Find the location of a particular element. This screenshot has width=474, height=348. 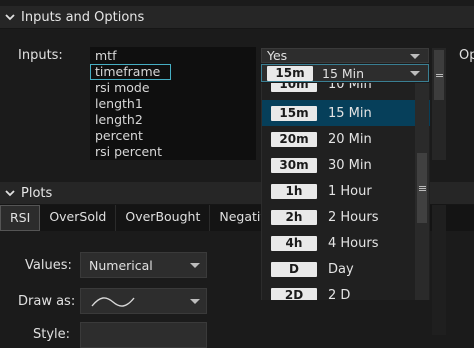

option-label: Day is located at coordinates (341, 269).